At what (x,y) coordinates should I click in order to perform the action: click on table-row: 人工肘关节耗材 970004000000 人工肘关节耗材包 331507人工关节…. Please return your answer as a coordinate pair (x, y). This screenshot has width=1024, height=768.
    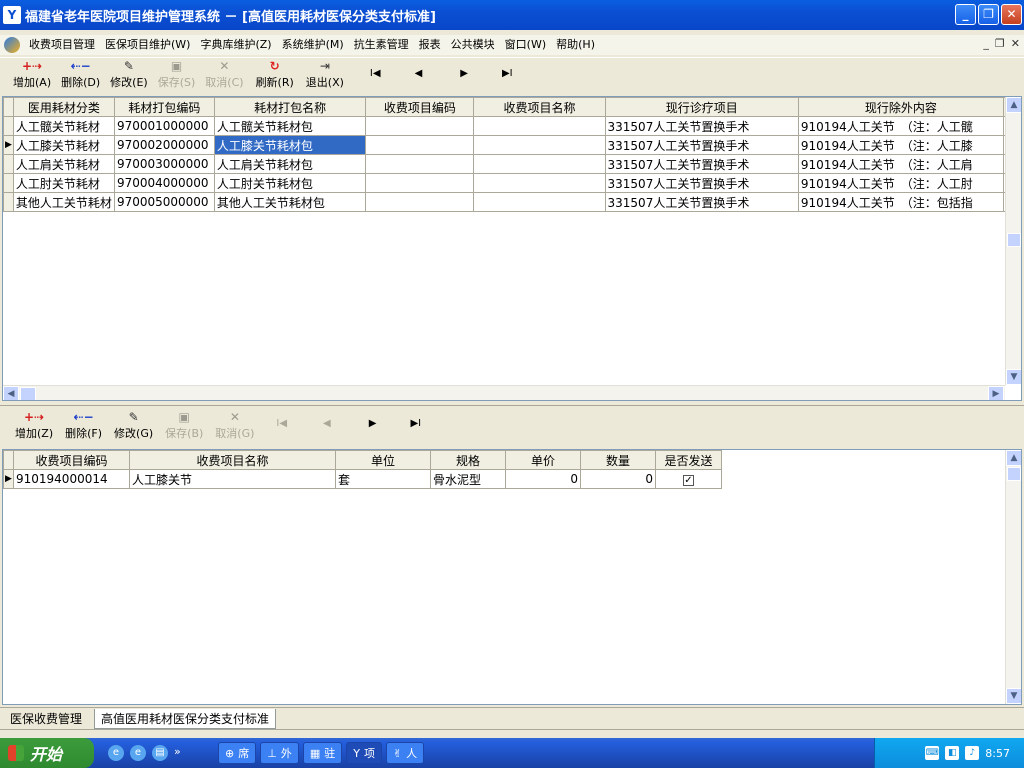
    Looking at the image, I should click on (512, 183).